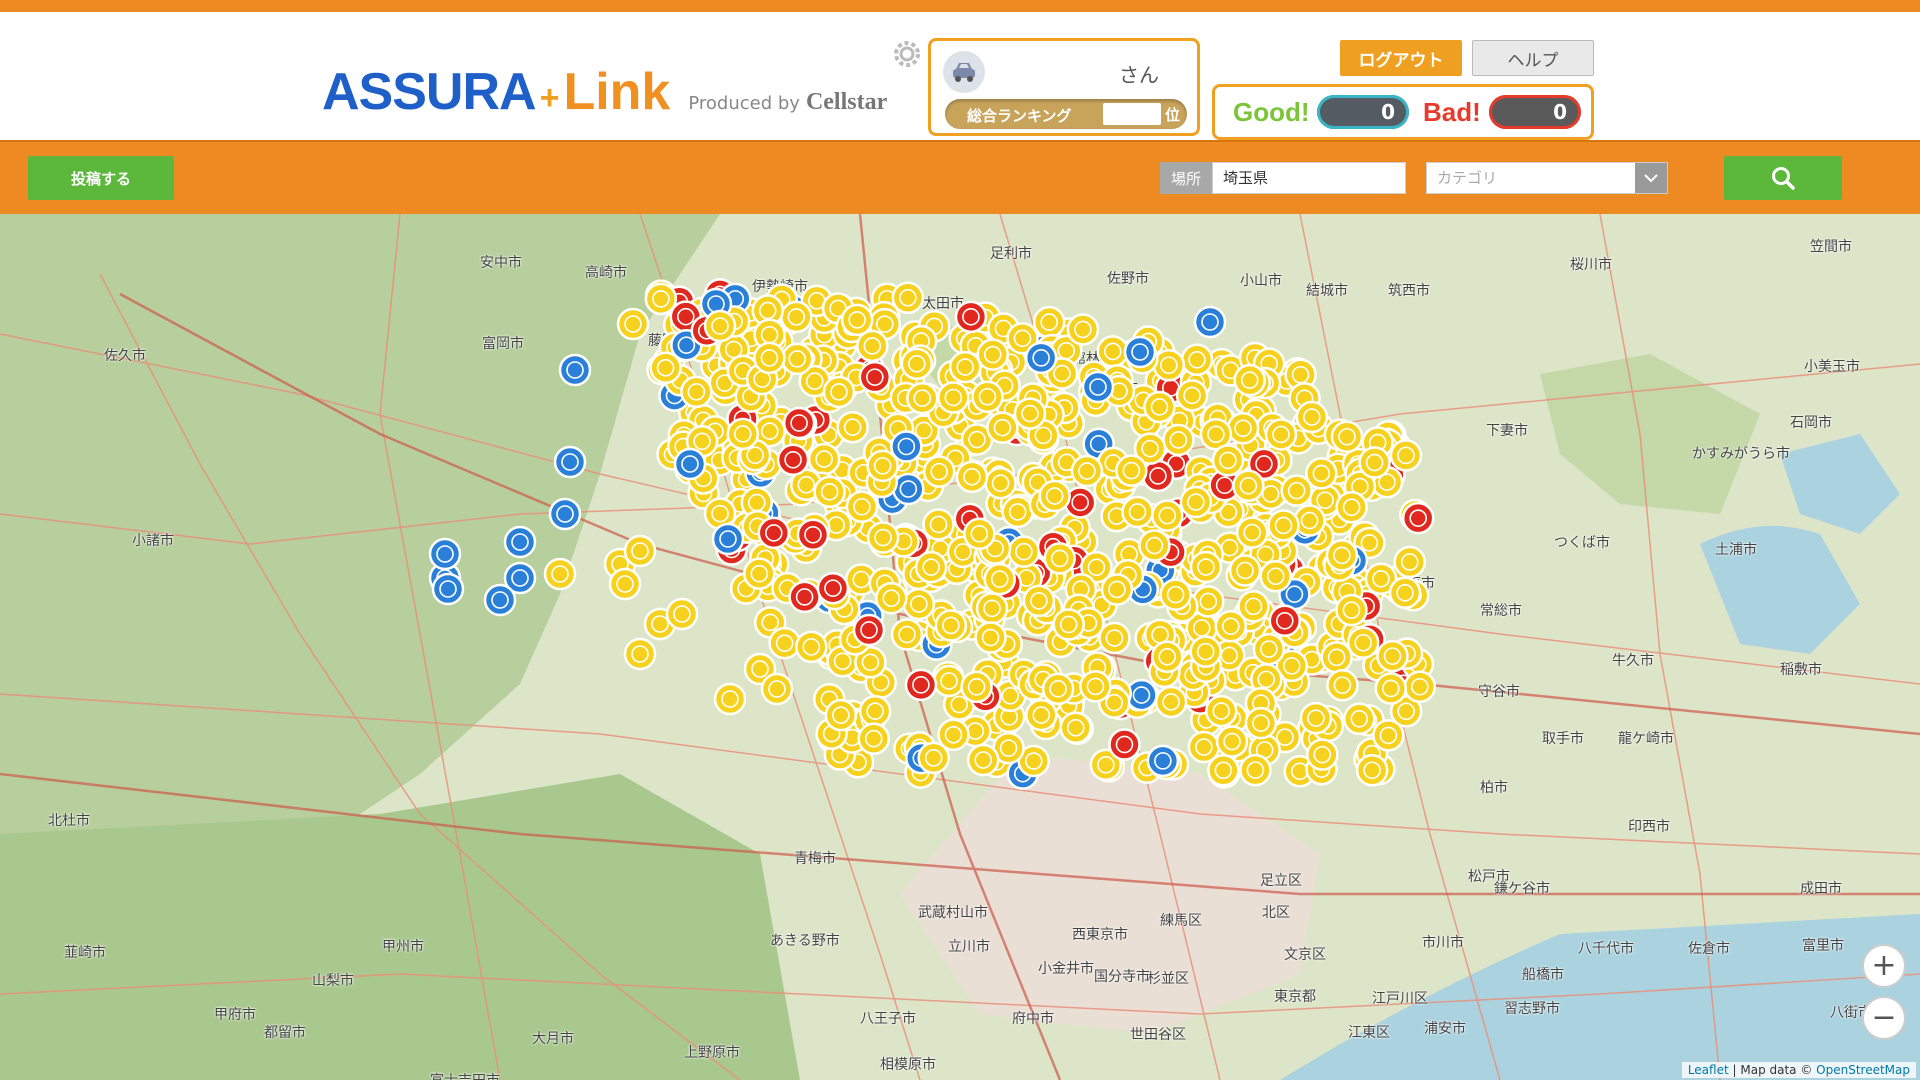  What do you see at coordinates (1708, 1070) in the screenshot?
I see `leaflet-link: Leaflet` at bounding box center [1708, 1070].